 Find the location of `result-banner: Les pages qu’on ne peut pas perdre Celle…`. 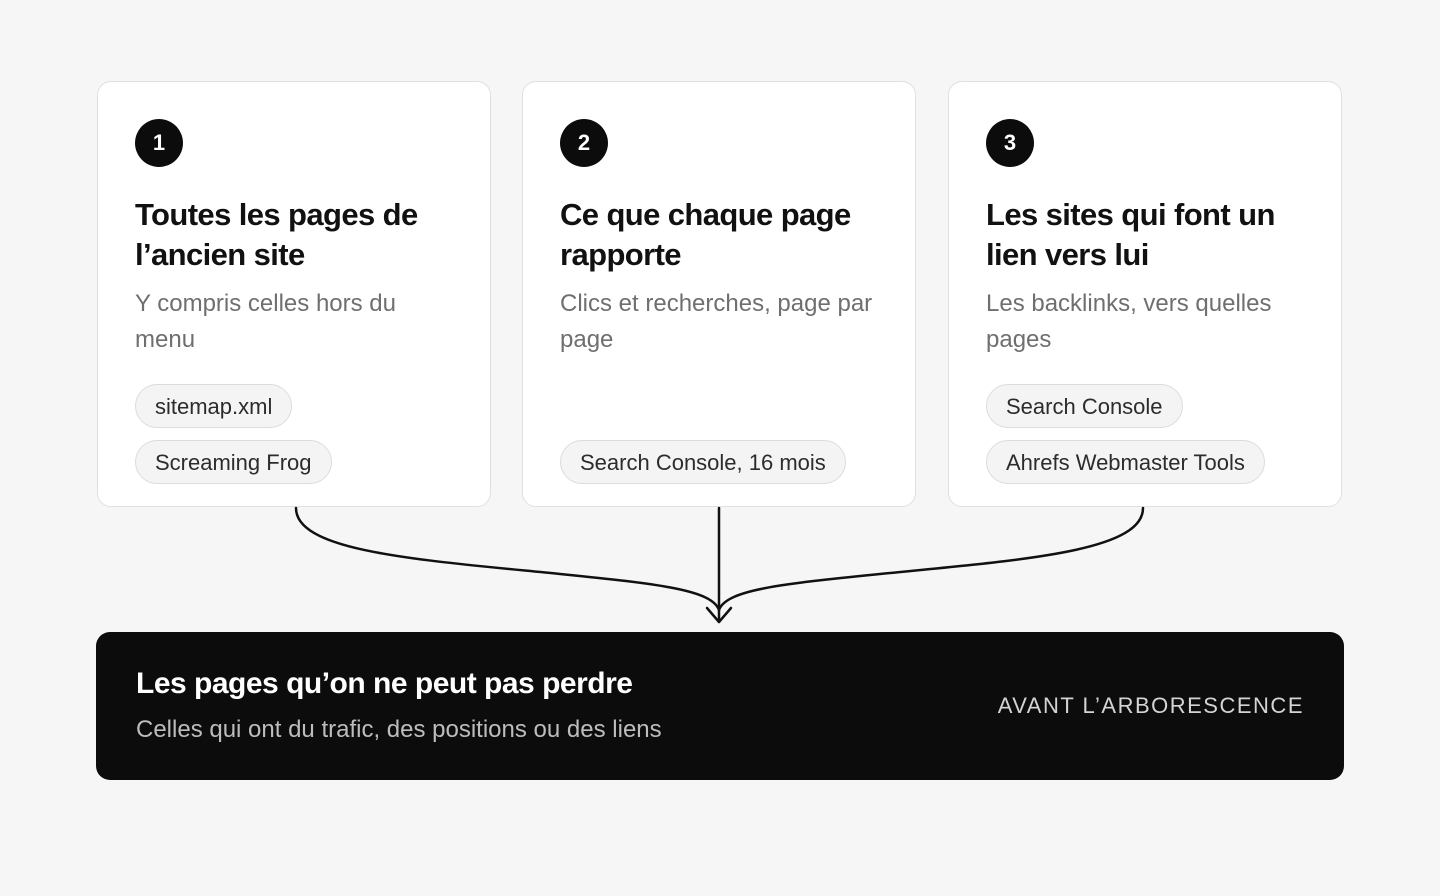

result-banner: Les pages qu’on ne peut pas perdre Celle… is located at coordinates (720, 706).